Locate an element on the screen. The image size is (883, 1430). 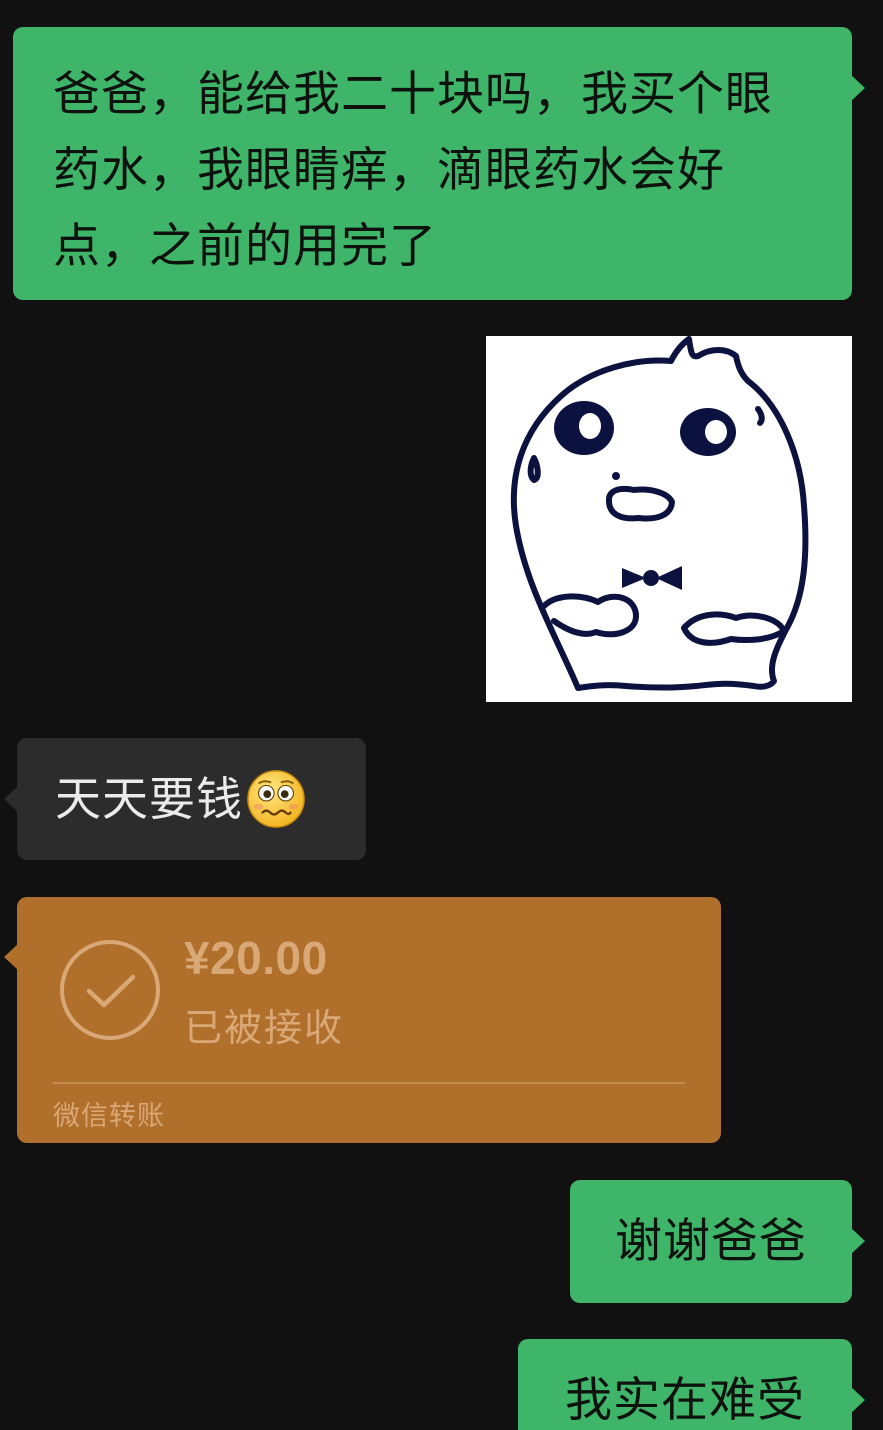
received-message-bubble: 天天要钱 is located at coordinates (185, 799).